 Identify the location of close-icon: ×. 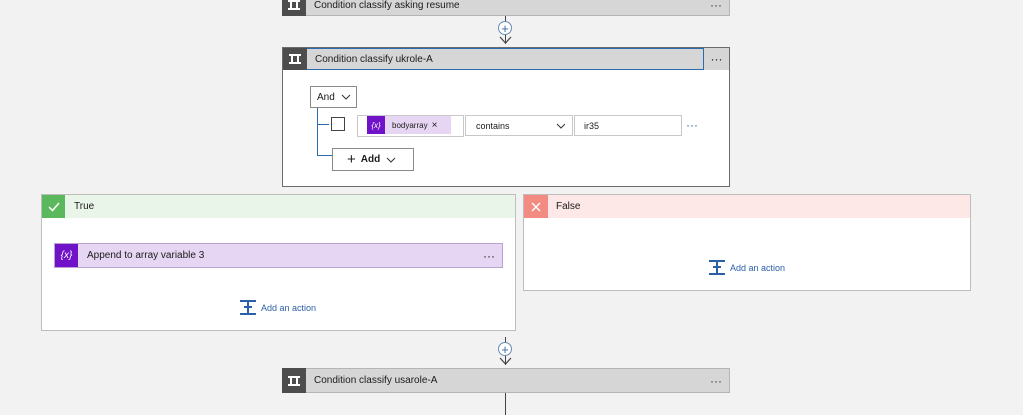
(435, 125).